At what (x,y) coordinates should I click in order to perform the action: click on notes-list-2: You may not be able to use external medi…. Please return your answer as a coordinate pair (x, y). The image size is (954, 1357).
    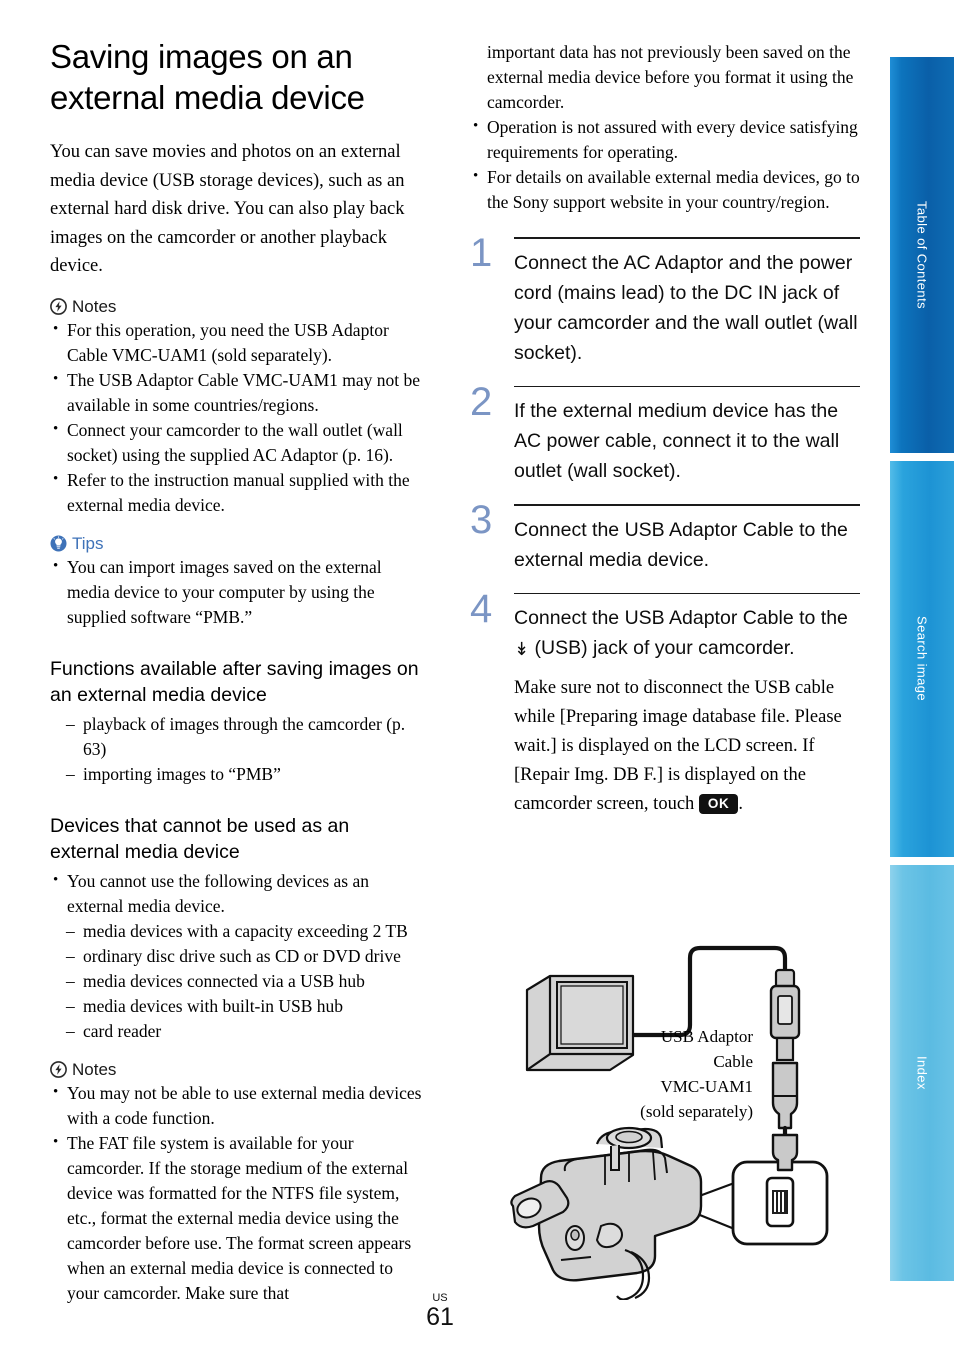
    Looking at the image, I should click on (236, 1193).